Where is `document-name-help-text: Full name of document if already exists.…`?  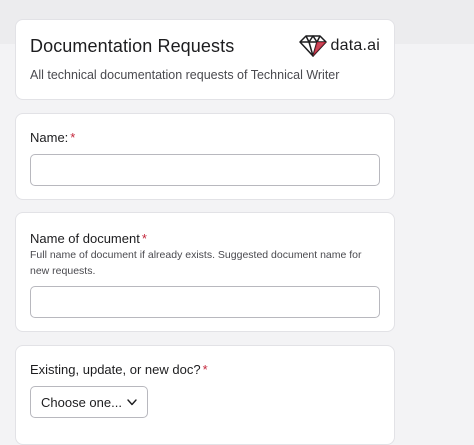 document-name-help-text: Full name of document if already exists.… is located at coordinates (196, 263).